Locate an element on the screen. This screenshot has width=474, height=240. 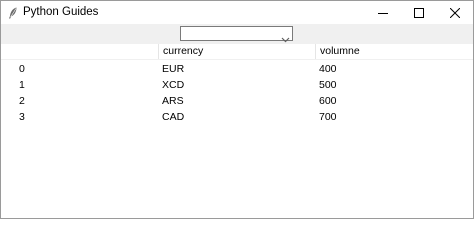
table-row: 0 EUR 400 is located at coordinates (237, 69).